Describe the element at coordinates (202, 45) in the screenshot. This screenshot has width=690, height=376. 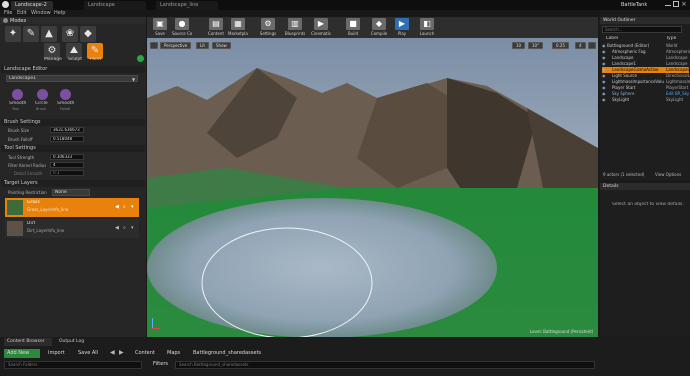
I see `lit-button: Lit` at that location.